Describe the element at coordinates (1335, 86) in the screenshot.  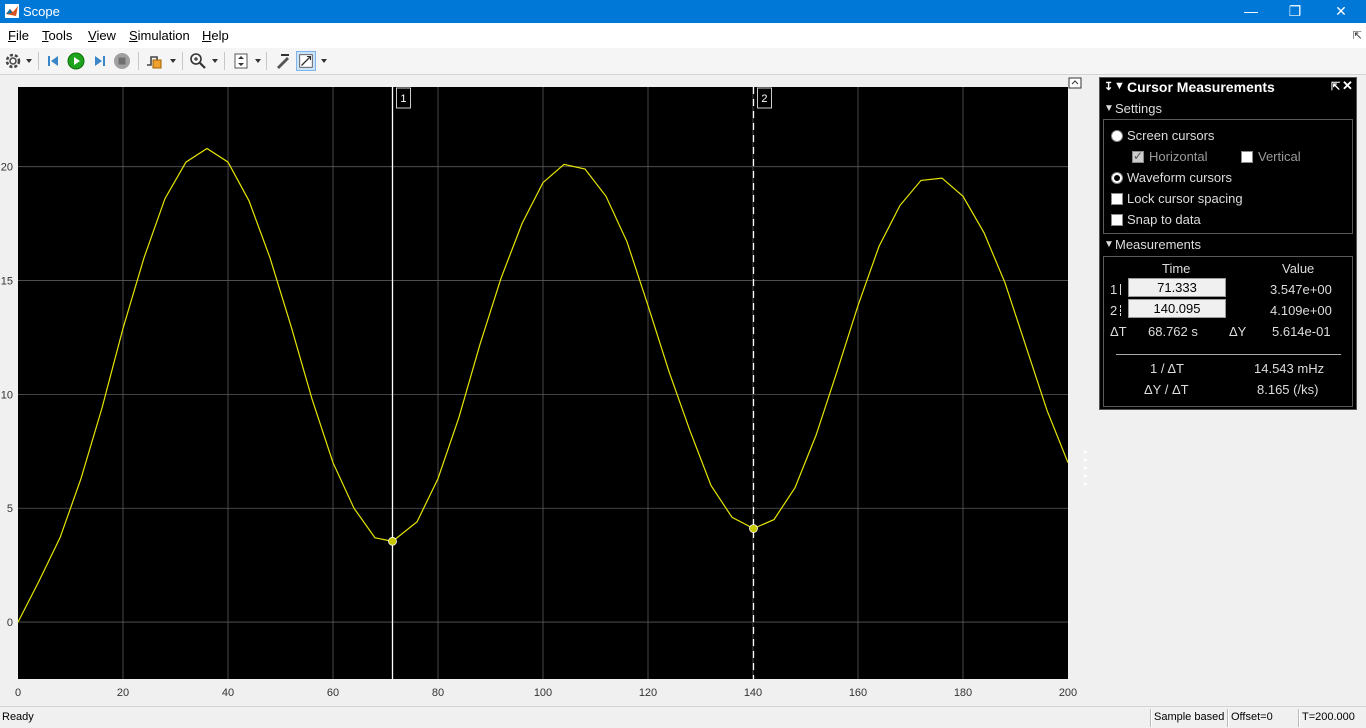
I see `undock-icon: ⇱` at that location.